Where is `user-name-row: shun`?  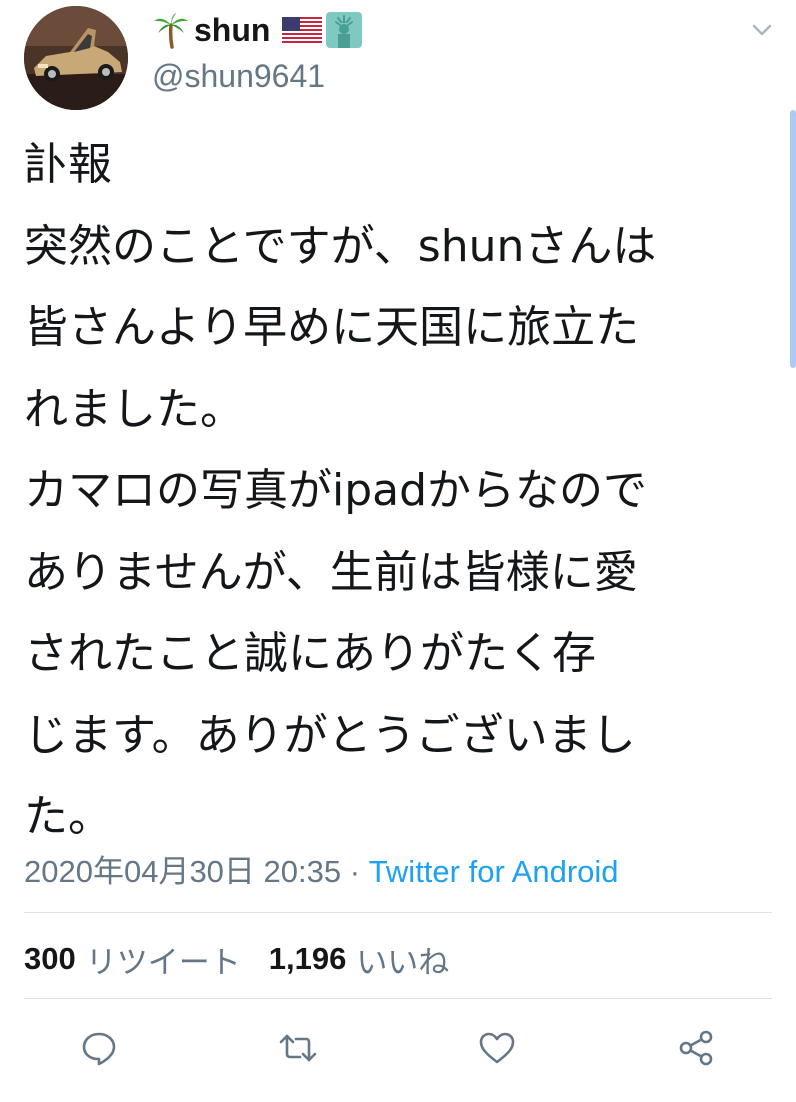 user-name-row: shun is located at coordinates (257, 30).